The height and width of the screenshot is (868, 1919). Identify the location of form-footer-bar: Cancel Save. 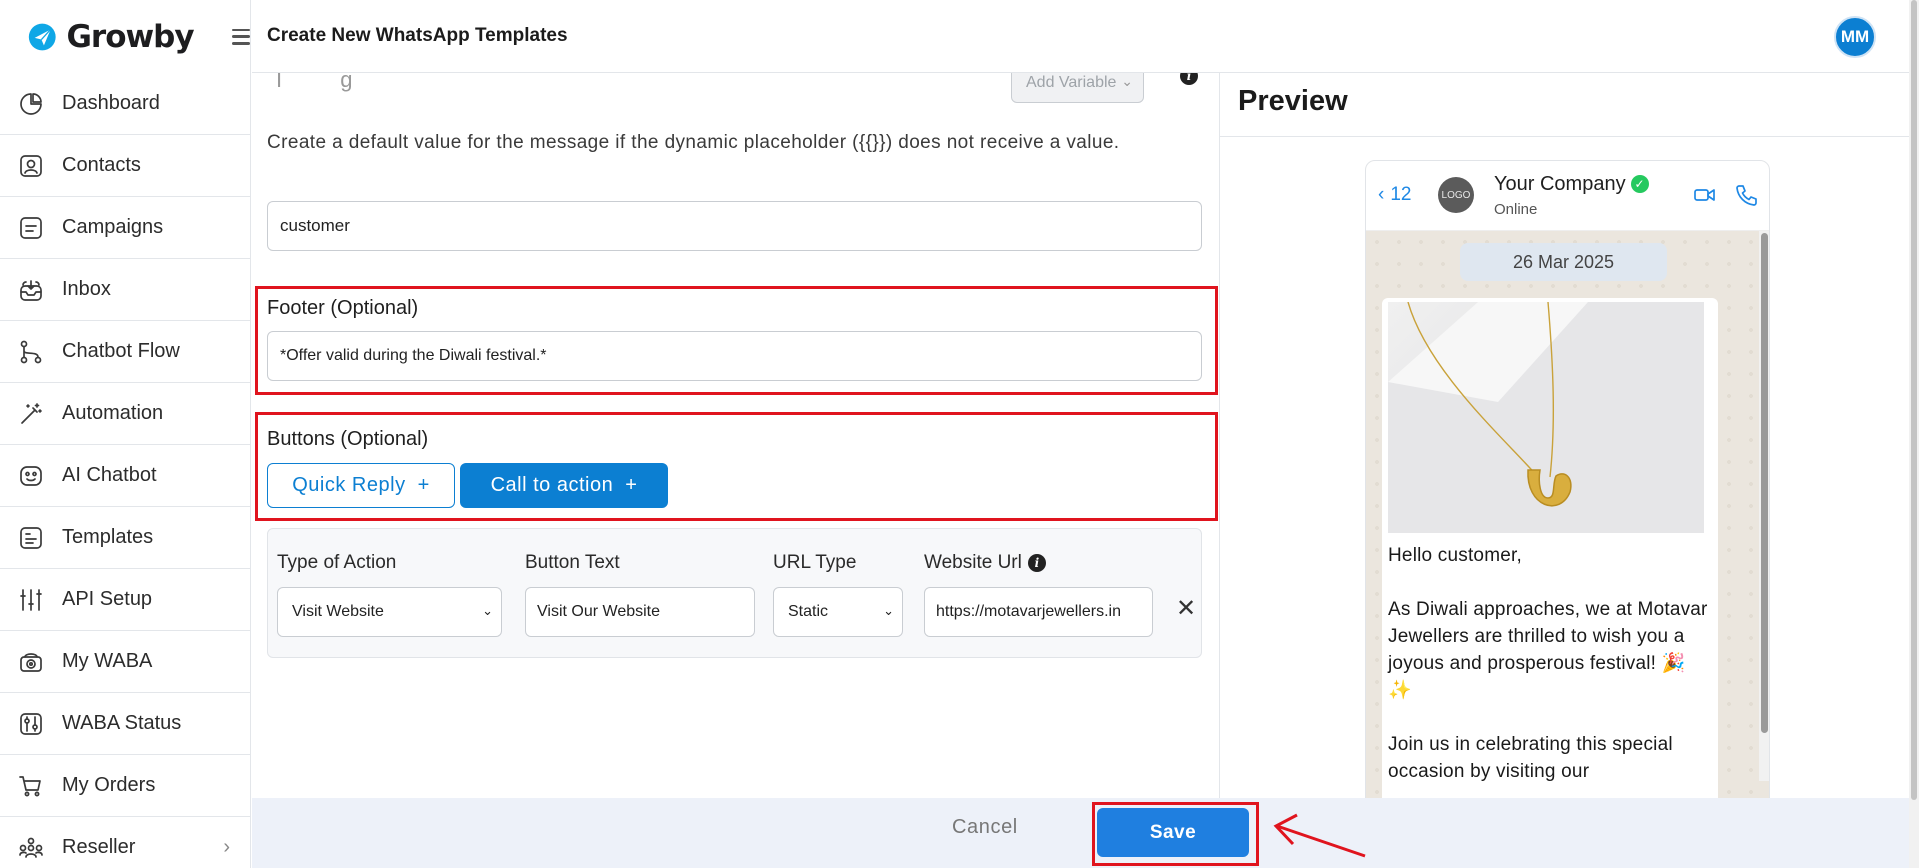
(1085, 833).